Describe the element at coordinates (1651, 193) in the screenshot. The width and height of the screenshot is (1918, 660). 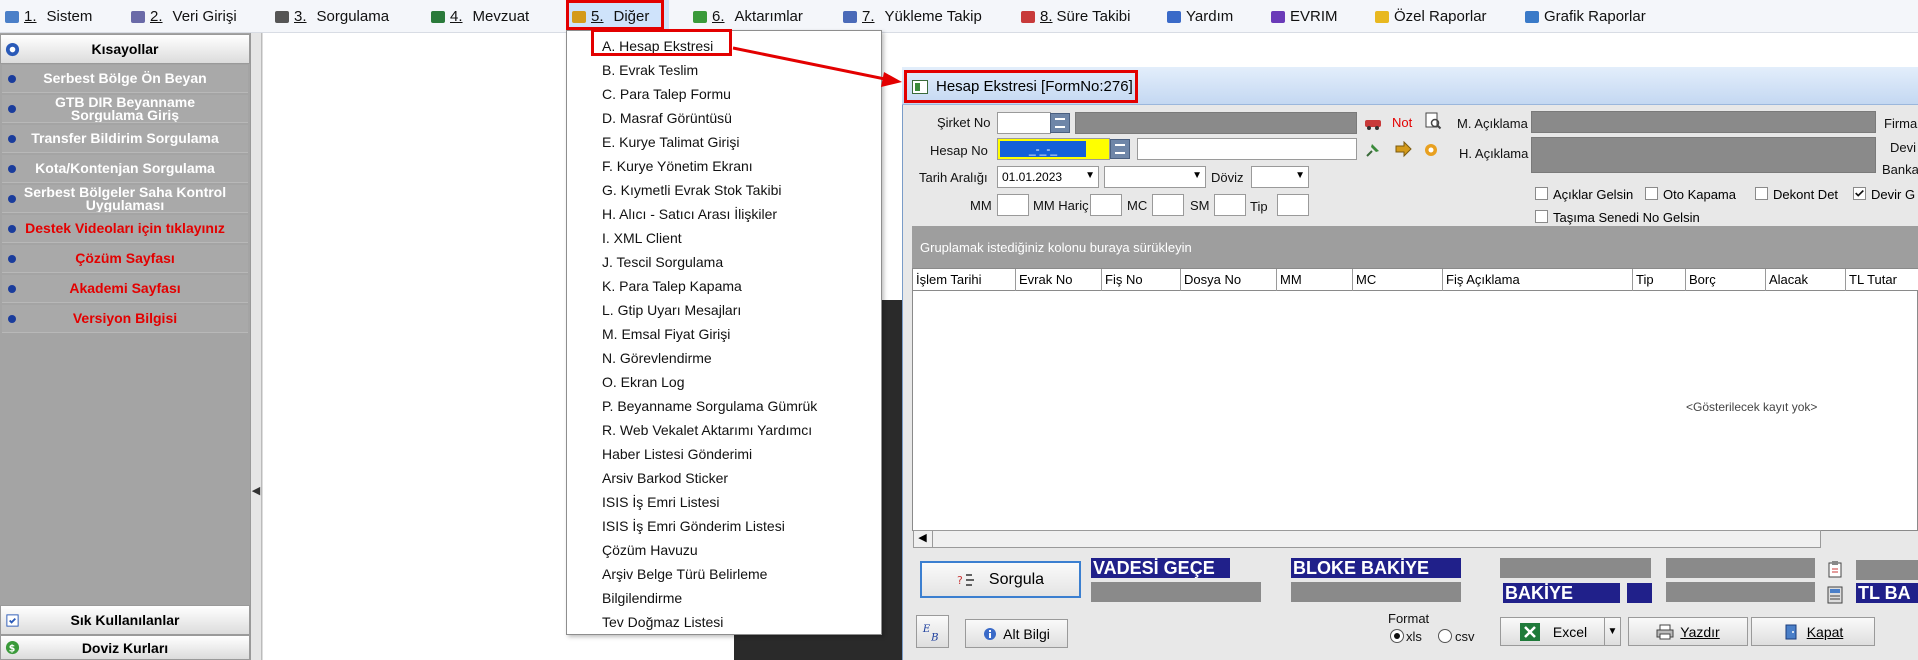
I see `oto-kapama-checkbox` at that location.